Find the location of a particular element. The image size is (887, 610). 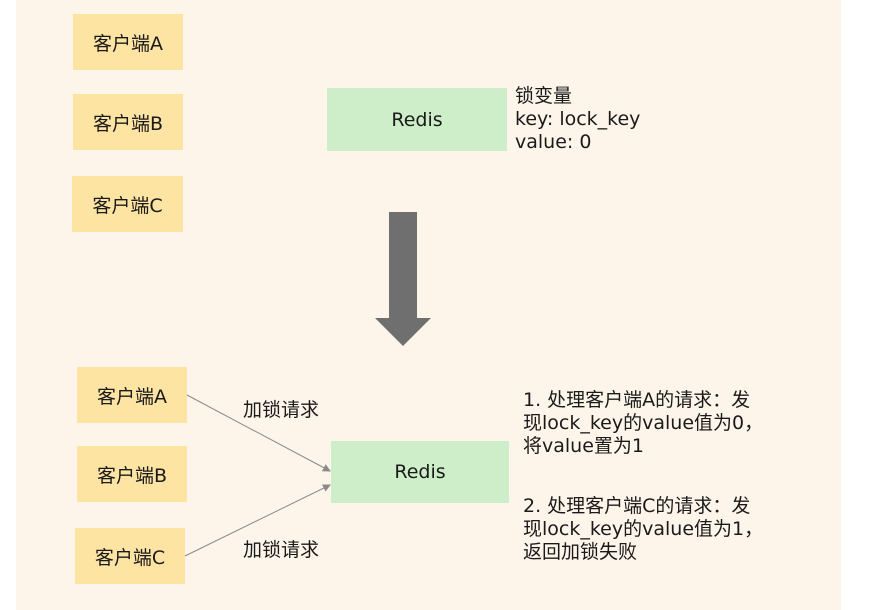

connector-client-c-to-redis is located at coordinates (257, 520).